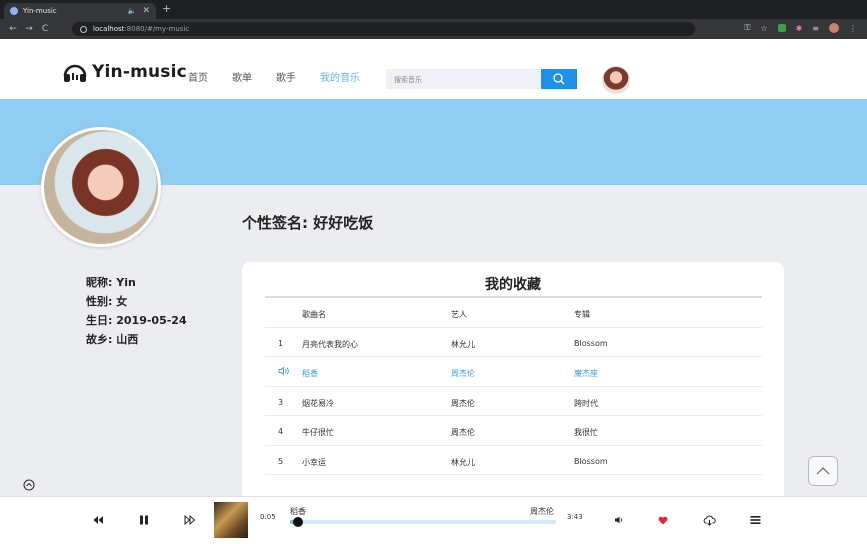 Image resolution: width=867 pixels, height=544 pixels. I want to click on media-controls-icon: ≡, so click(815, 28).